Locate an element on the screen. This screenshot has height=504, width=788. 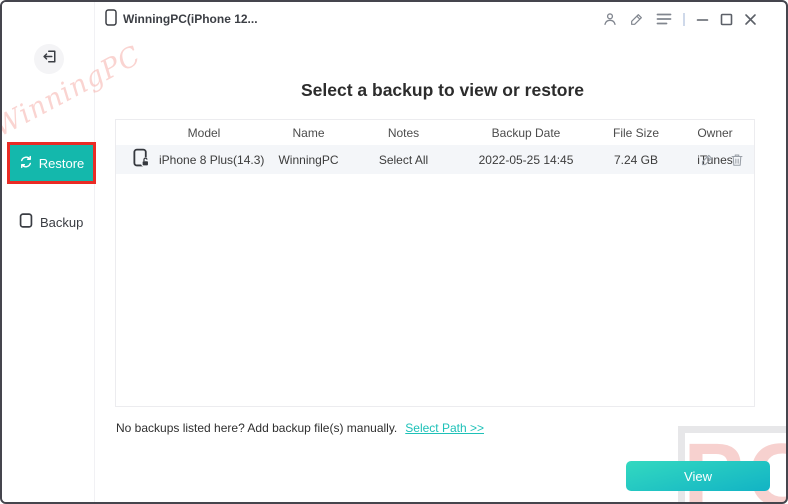
edit-pencil-icon is located at coordinates (707, 159).